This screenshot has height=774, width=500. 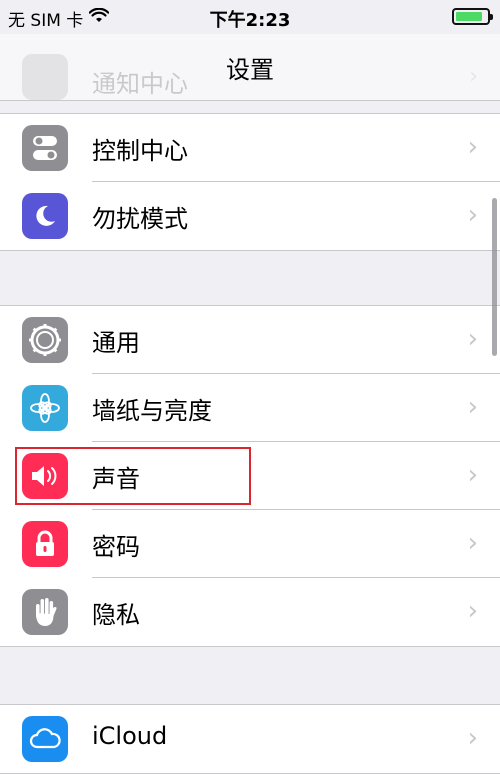 What do you see at coordinates (250, 612) in the screenshot?
I see `settings-row-privacy: 隐私 ›` at bounding box center [250, 612].